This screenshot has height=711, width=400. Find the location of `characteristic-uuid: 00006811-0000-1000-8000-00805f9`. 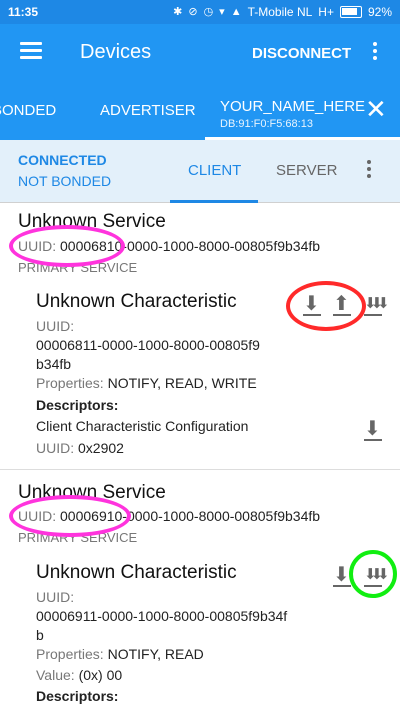

characteristic-uuid: 00006811-0000-1000-8000-00805f9 is located at coordinates (148, 345).